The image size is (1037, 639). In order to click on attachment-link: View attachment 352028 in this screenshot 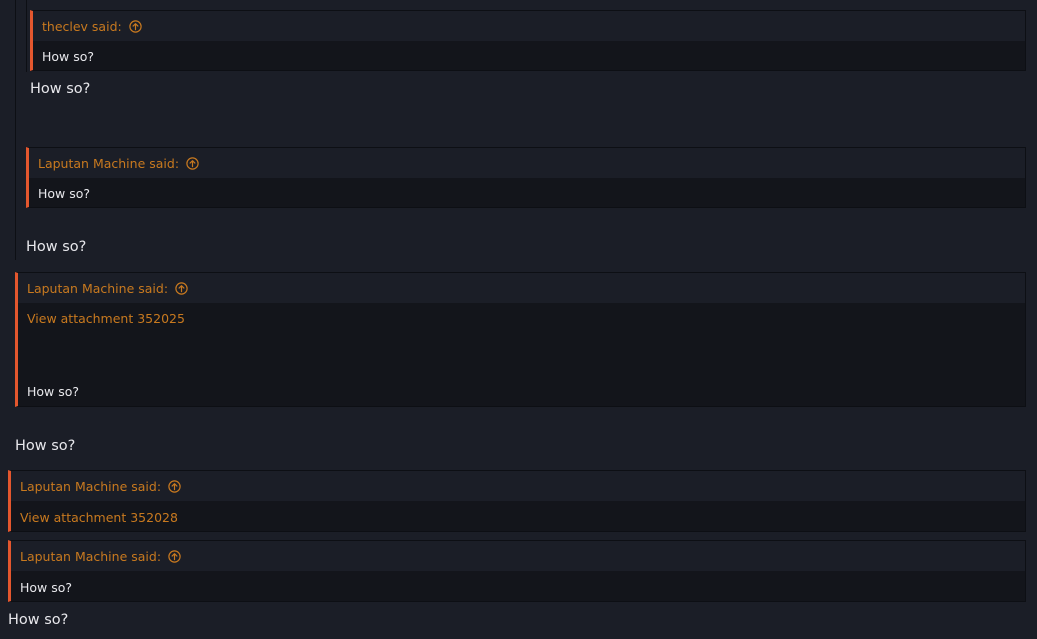, I will do `click(99, 518)`.